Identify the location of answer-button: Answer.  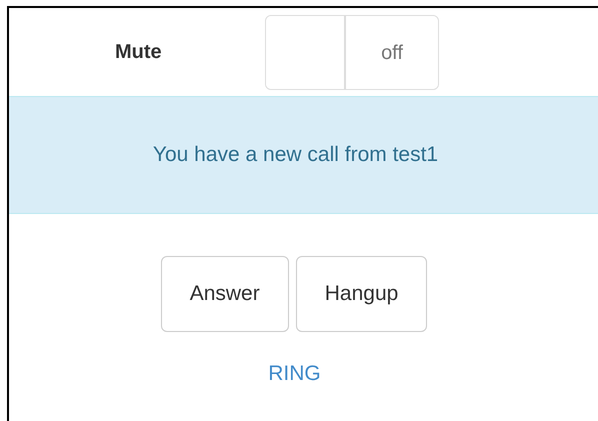
(224, 294).